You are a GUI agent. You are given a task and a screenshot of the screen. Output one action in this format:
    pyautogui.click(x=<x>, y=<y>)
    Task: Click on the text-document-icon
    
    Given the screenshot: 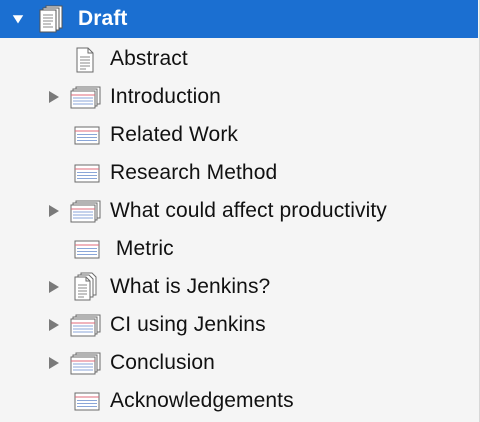 What is the action you would take?
    pyautogui.click(x=85, y=62)
    